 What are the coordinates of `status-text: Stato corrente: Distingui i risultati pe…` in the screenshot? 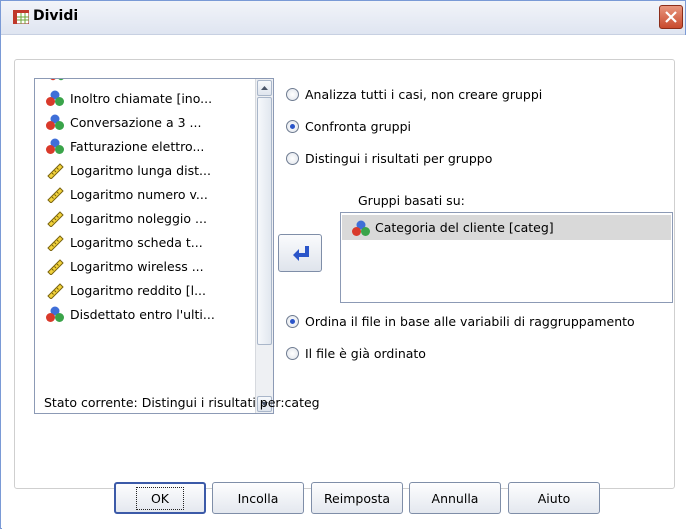 It's located at (182, 402).